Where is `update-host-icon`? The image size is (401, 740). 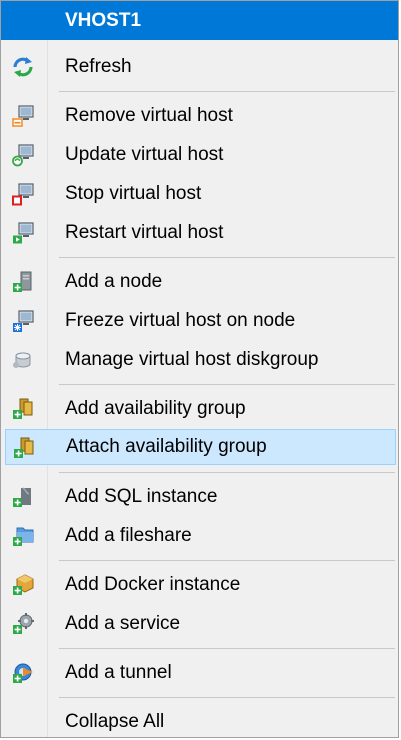 update-host-icon is located at coordinates (23, 155).